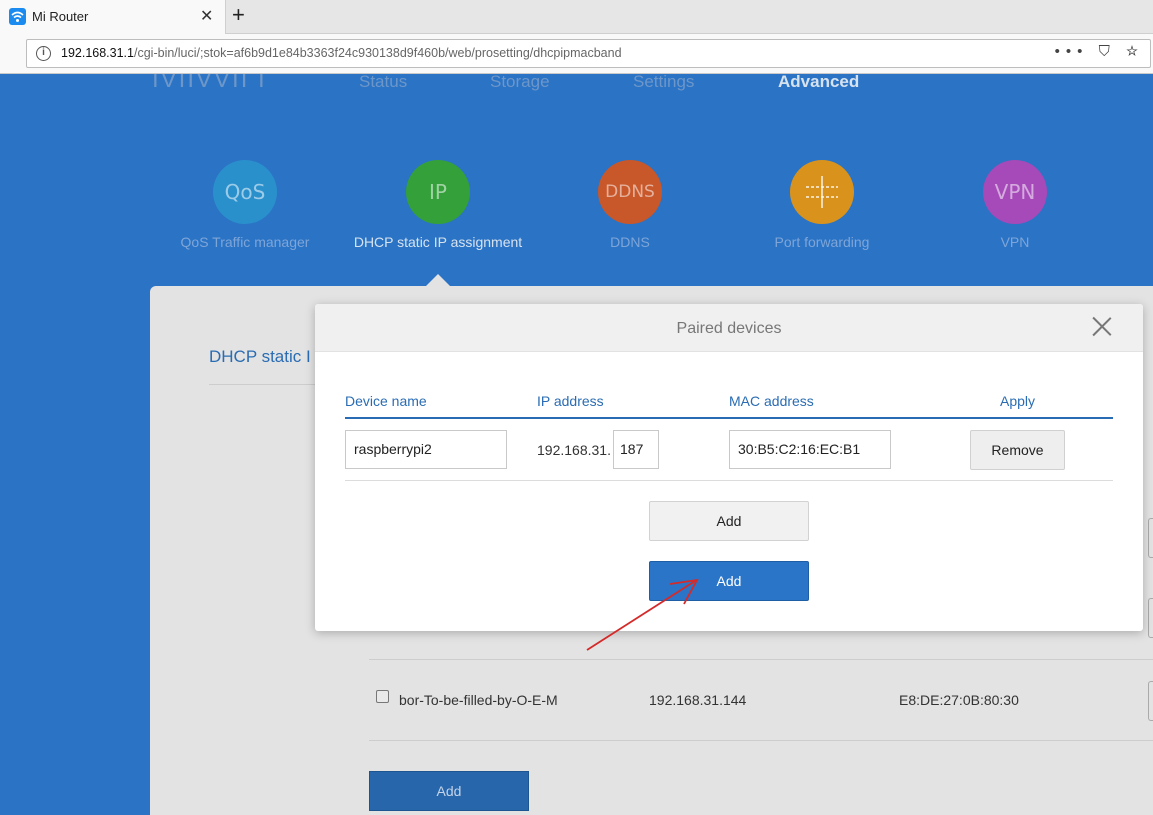 The image size is (1153, 815). Describe the element at coordinates (113, 17) in the screenshot. I see `browser-tab: Mi Router ✕` at that location.